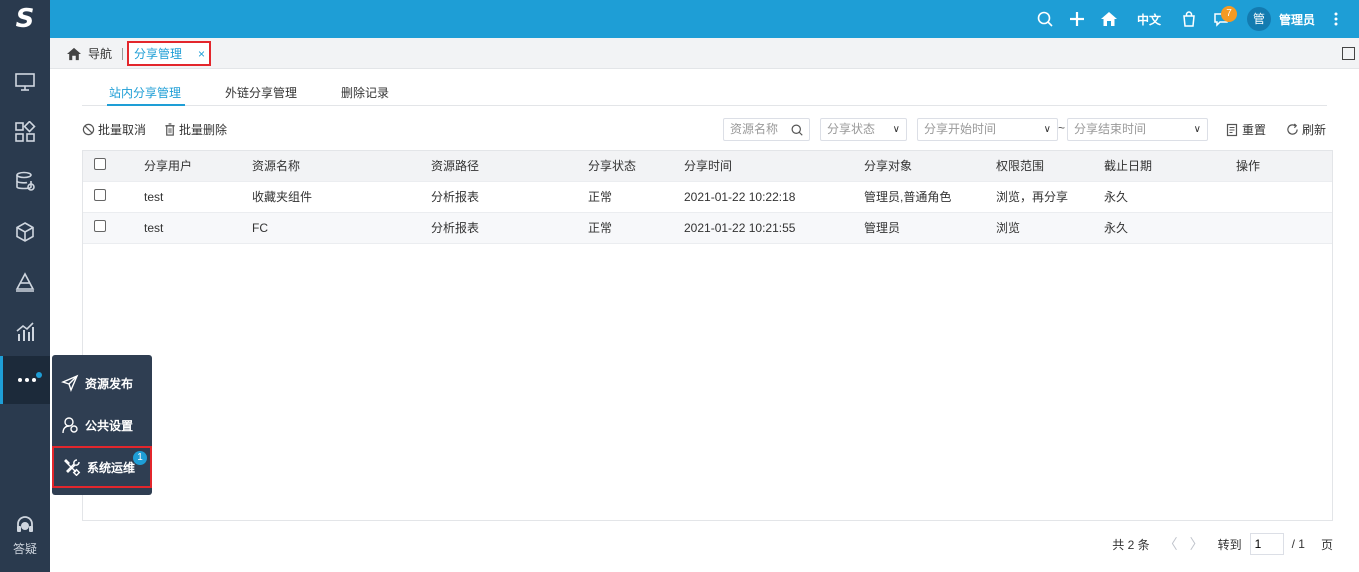 This screenshot has height=572, width=1359. Describe the element at coordinates (1128, 166) in the screenshot. I see `header-expiry-date: 截止日期` at that location.